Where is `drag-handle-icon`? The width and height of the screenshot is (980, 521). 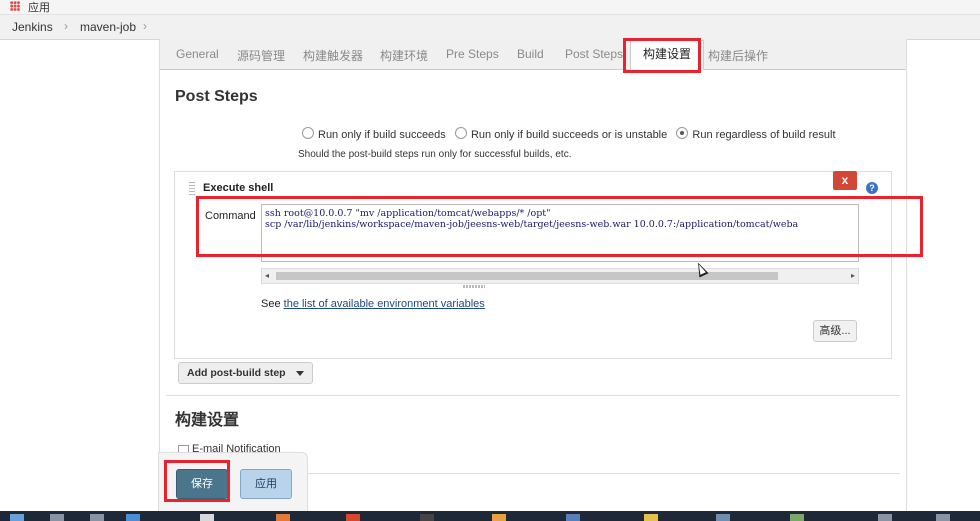 drag-handle-icon is located at coordinates (192, 189).